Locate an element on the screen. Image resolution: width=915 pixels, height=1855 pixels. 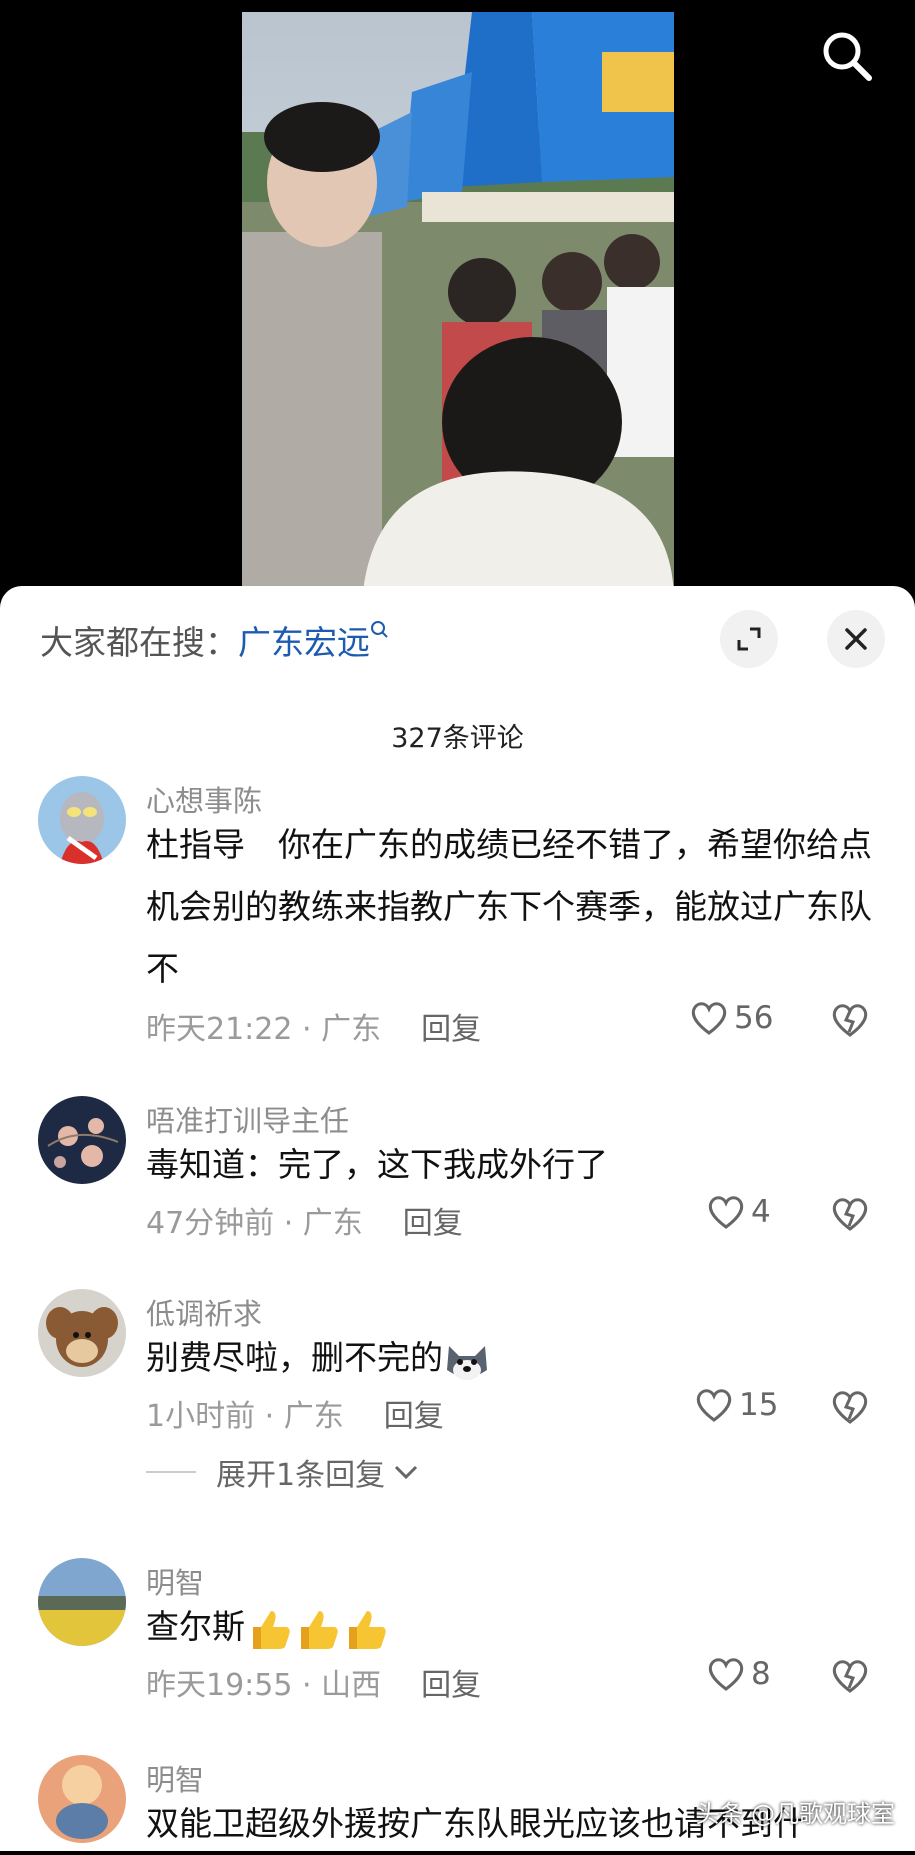
comment-text: 毒知道：完了，这下我成外行了 is located at coordinates (377, 1164).